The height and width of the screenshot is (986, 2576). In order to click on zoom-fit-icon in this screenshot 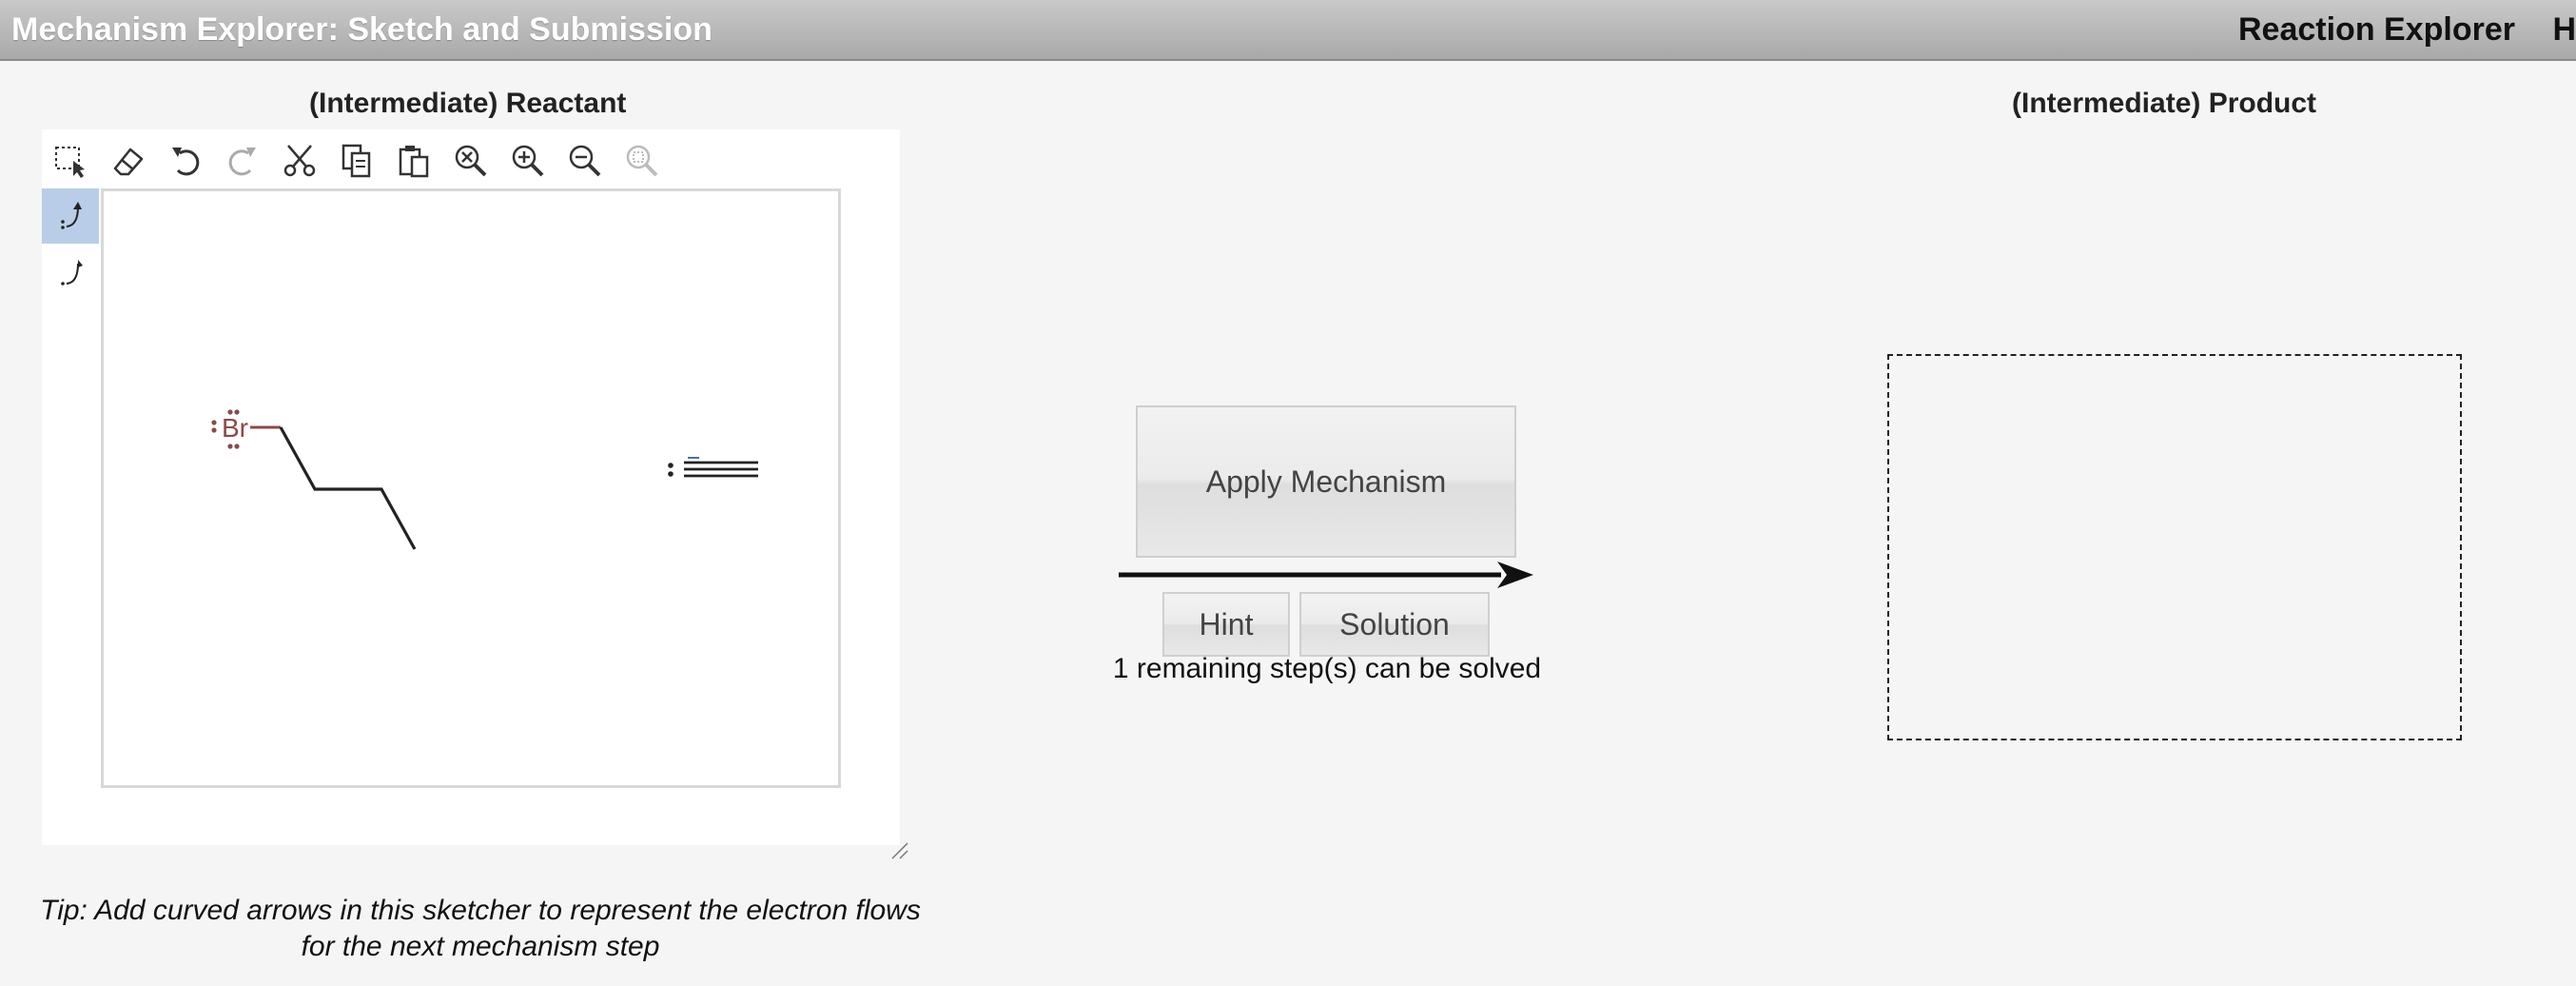, I will do `click(642, 161)`.